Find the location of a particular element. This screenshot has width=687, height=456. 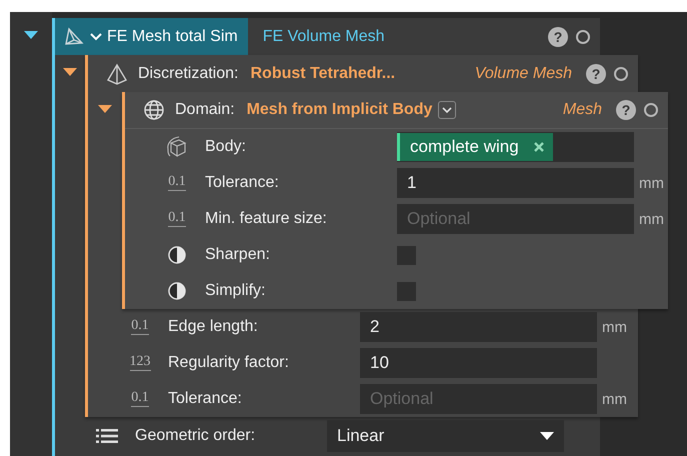

list-icon is located at coordinates (107, 436).